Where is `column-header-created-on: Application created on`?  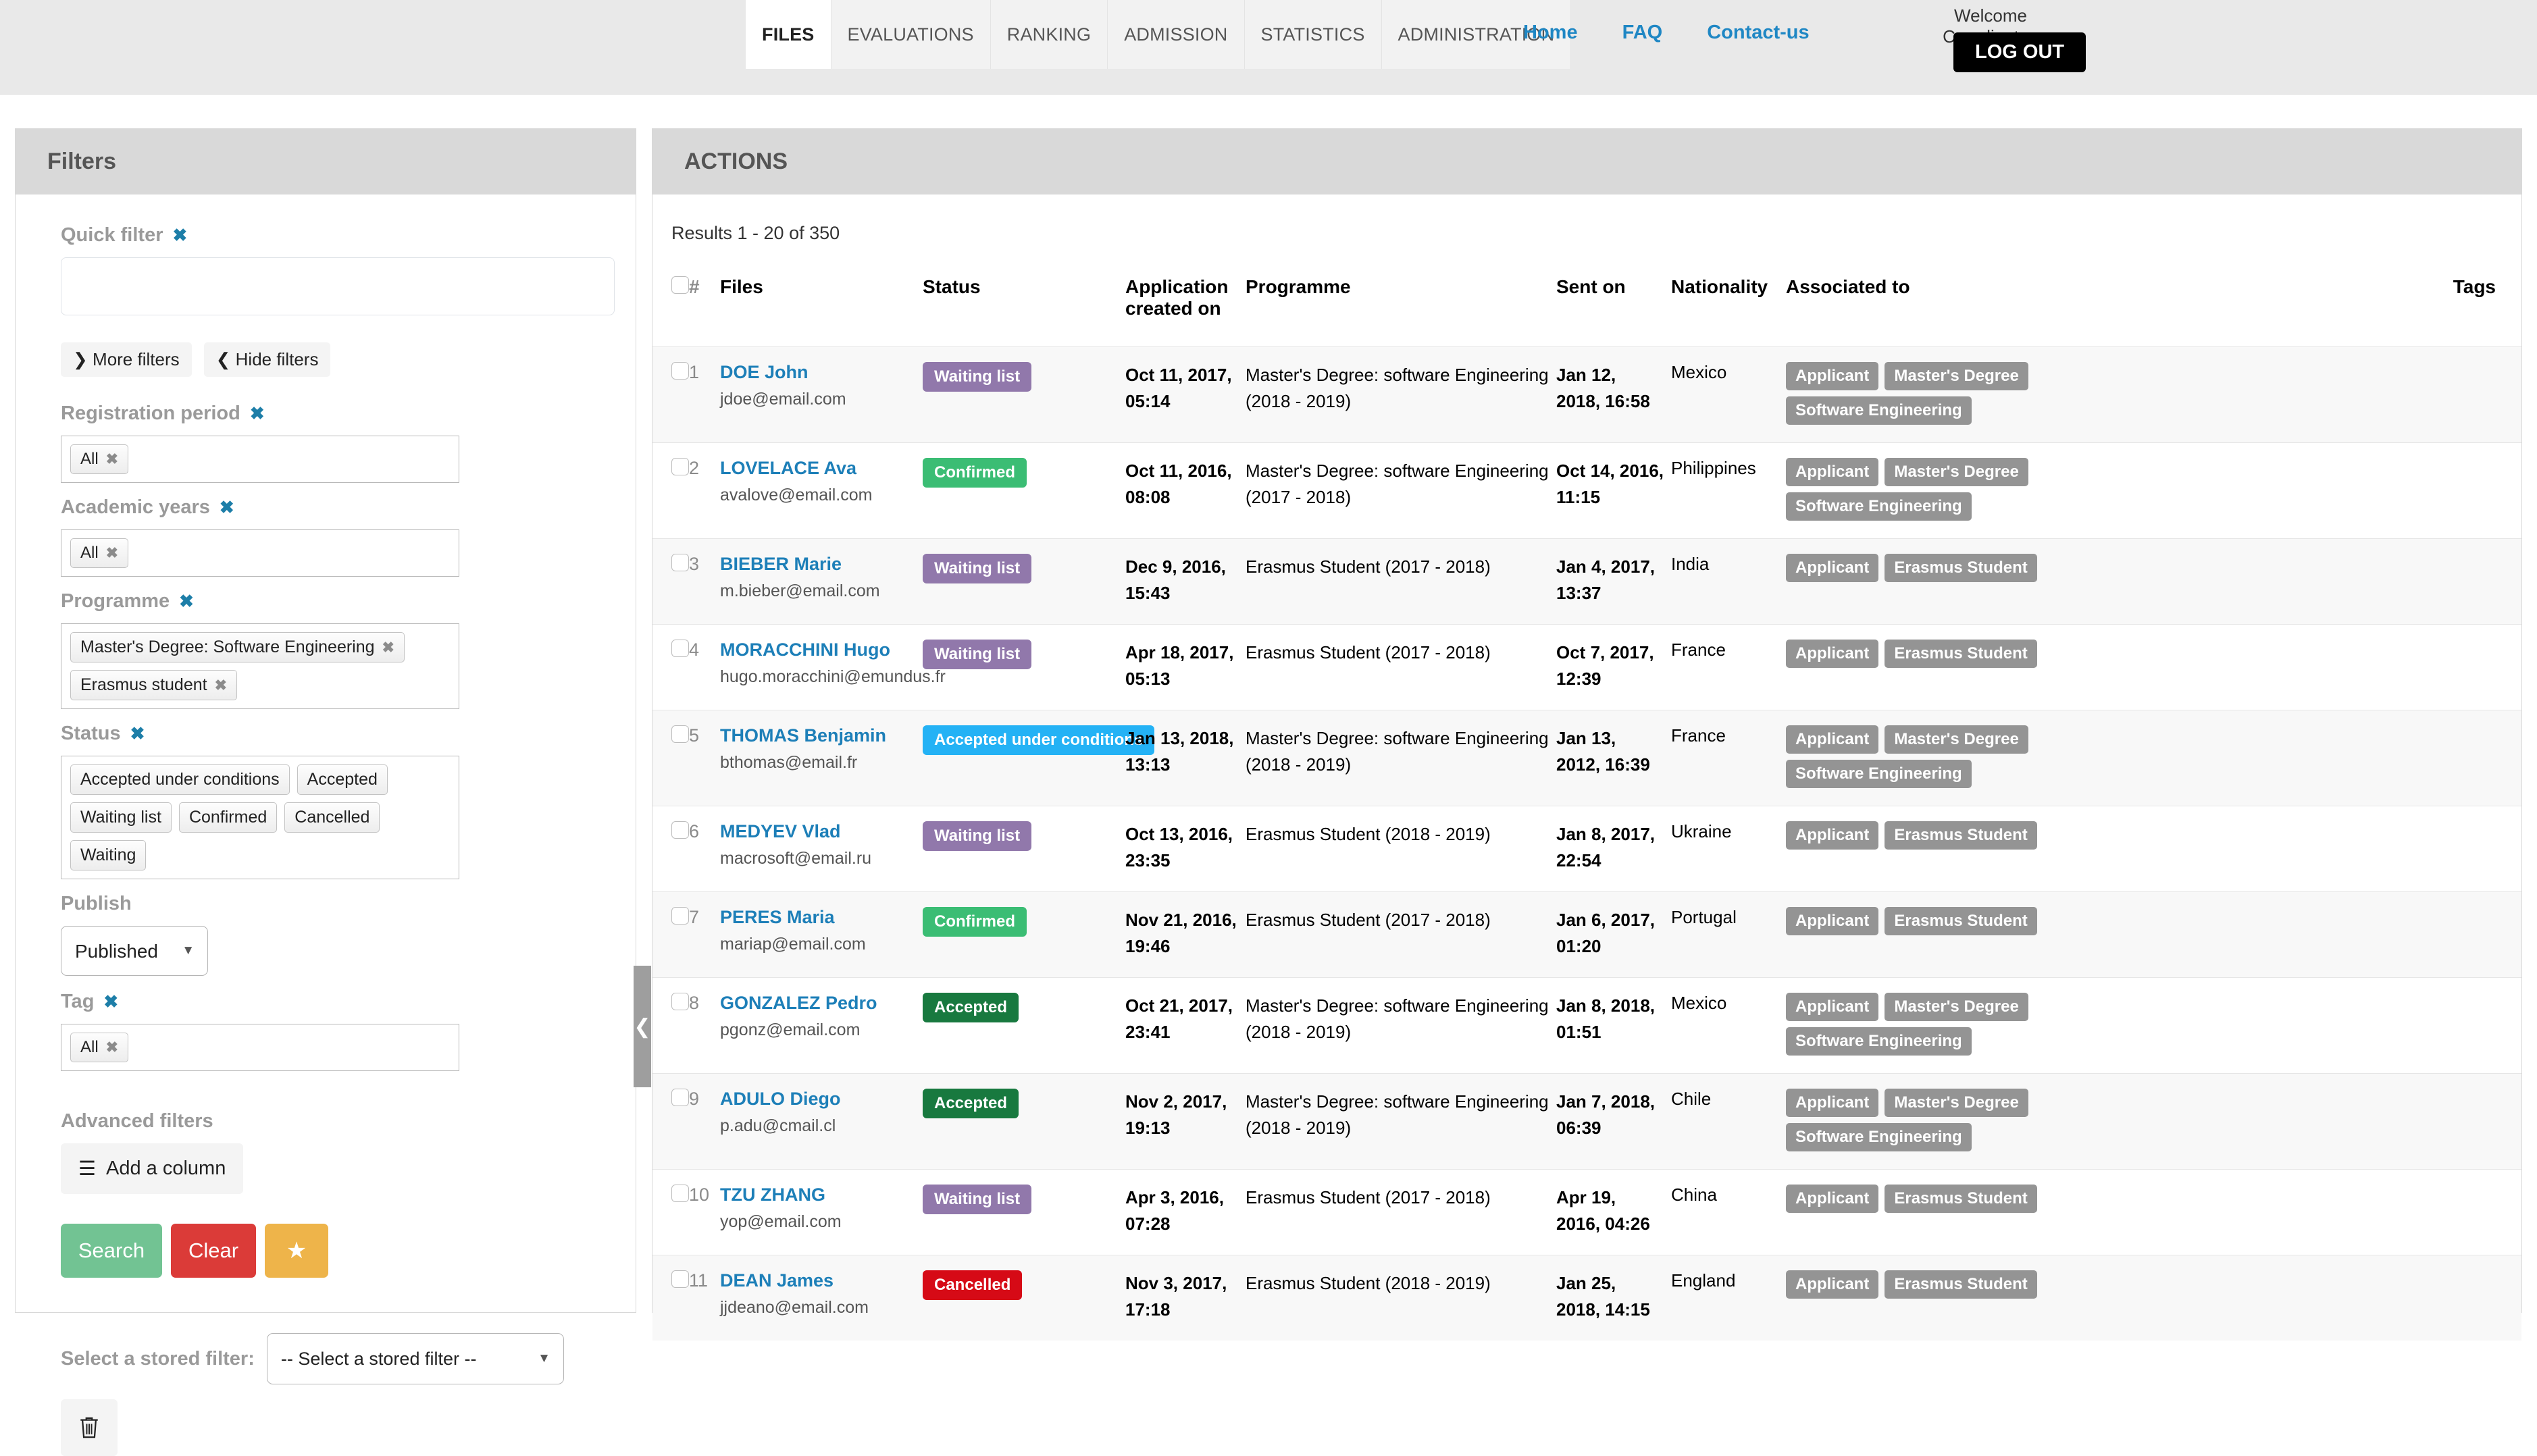
column-header-created-on: Application created on is located at coordinates (1186, 296).